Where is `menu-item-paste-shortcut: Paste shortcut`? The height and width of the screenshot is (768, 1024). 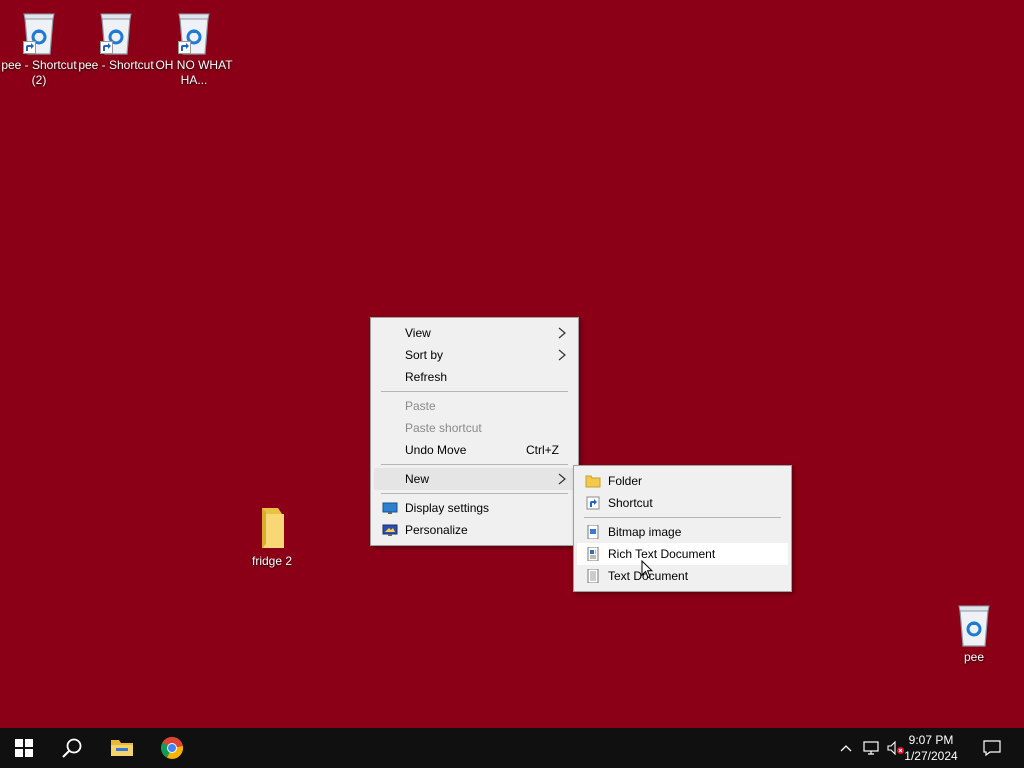
menu-item-paste-shortcut: Paste shortcut is located at coordinates (474, 428).